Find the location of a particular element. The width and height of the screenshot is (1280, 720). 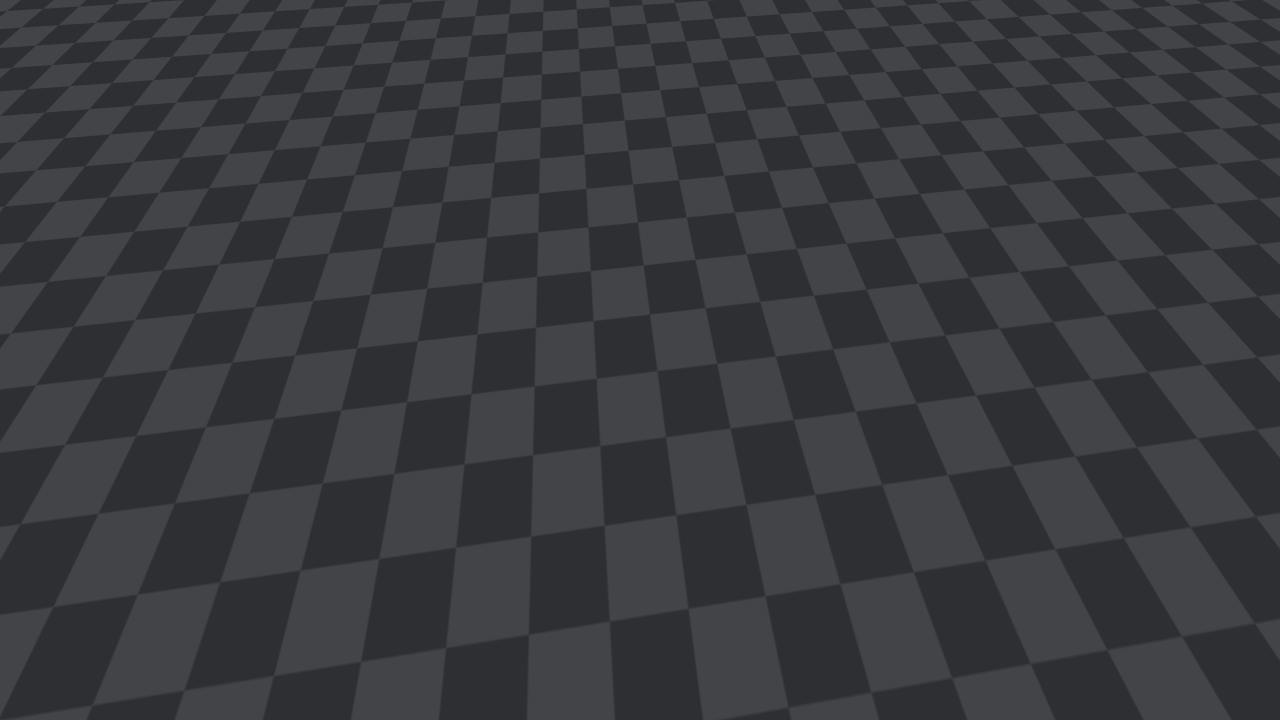

slider-track is located at coordinates (1152, 678).